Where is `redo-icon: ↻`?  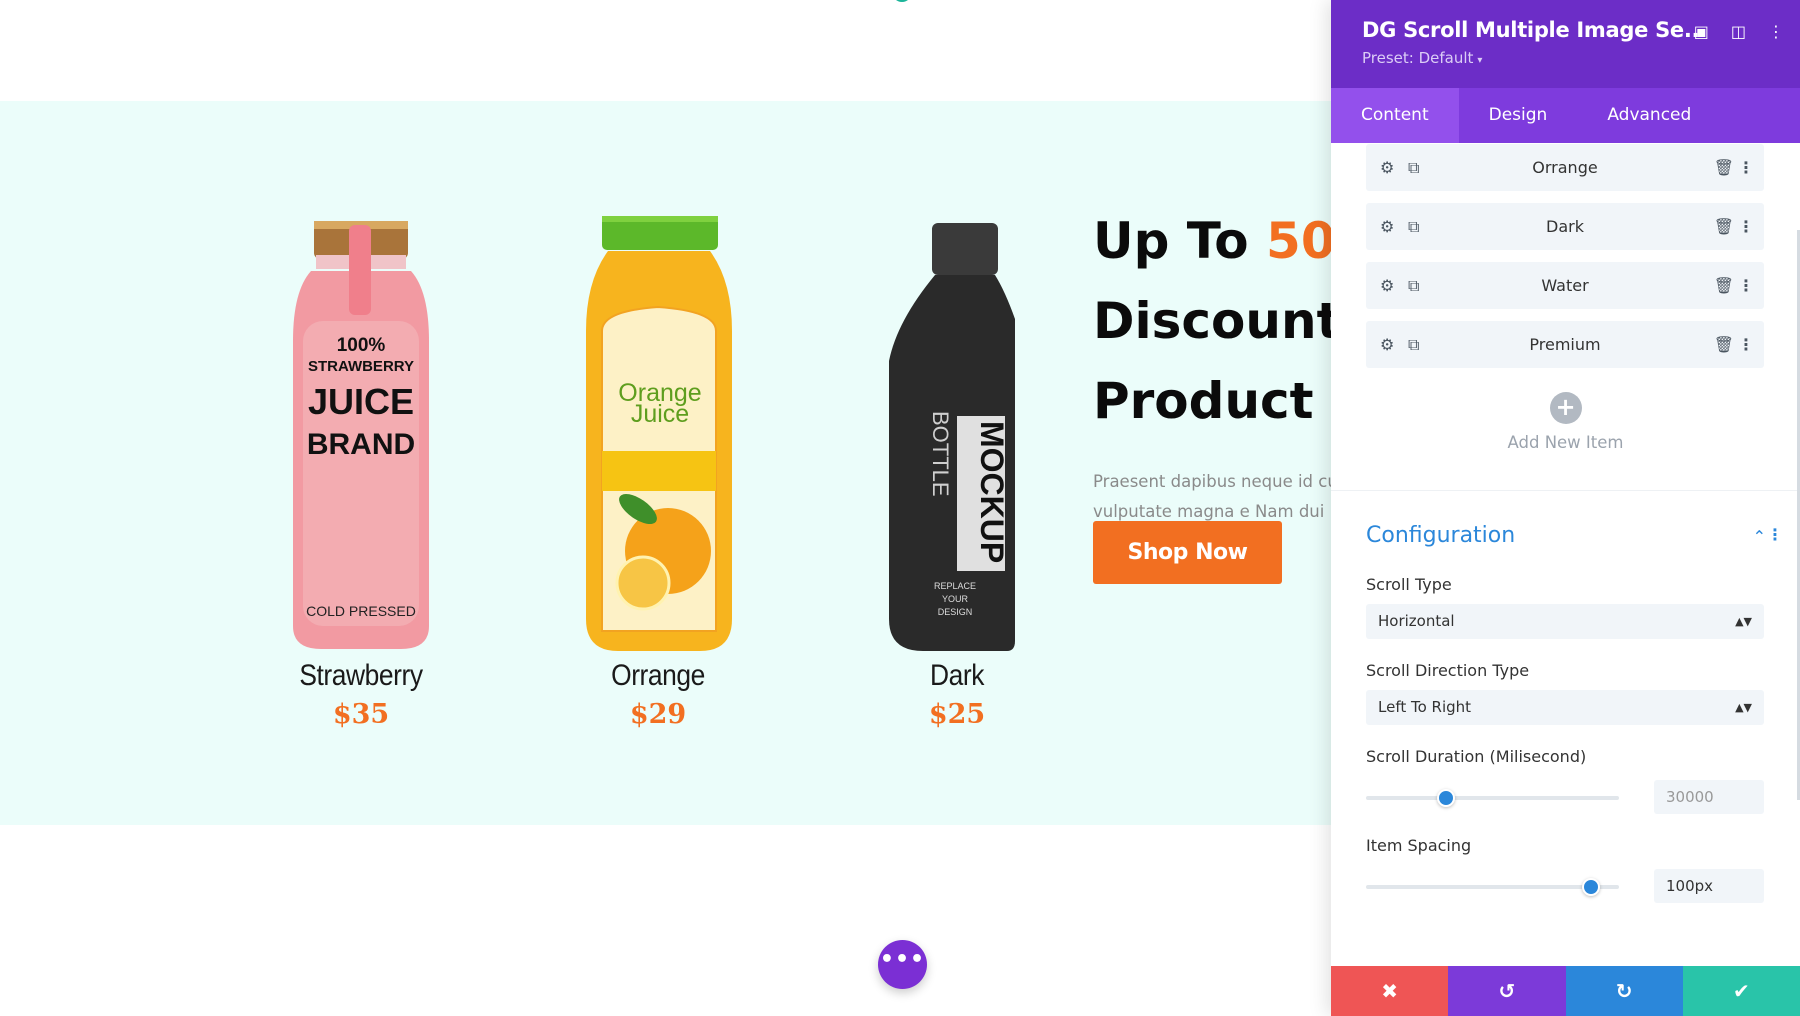 redo-icon: ↻ is located at coordinates (1624, 991).